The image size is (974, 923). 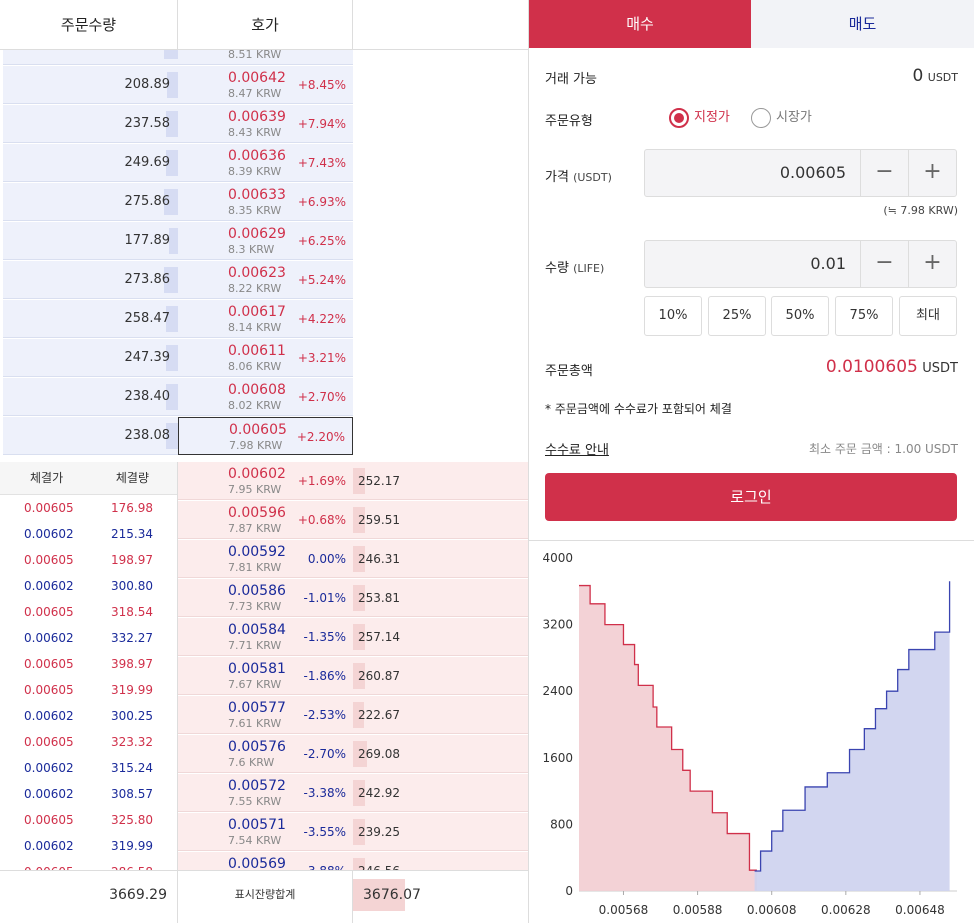 What do you see at coordinates (90, 202) in the screenshot?
I see `ask-qty-cell: 275.86` at bounding box center [90, 202].